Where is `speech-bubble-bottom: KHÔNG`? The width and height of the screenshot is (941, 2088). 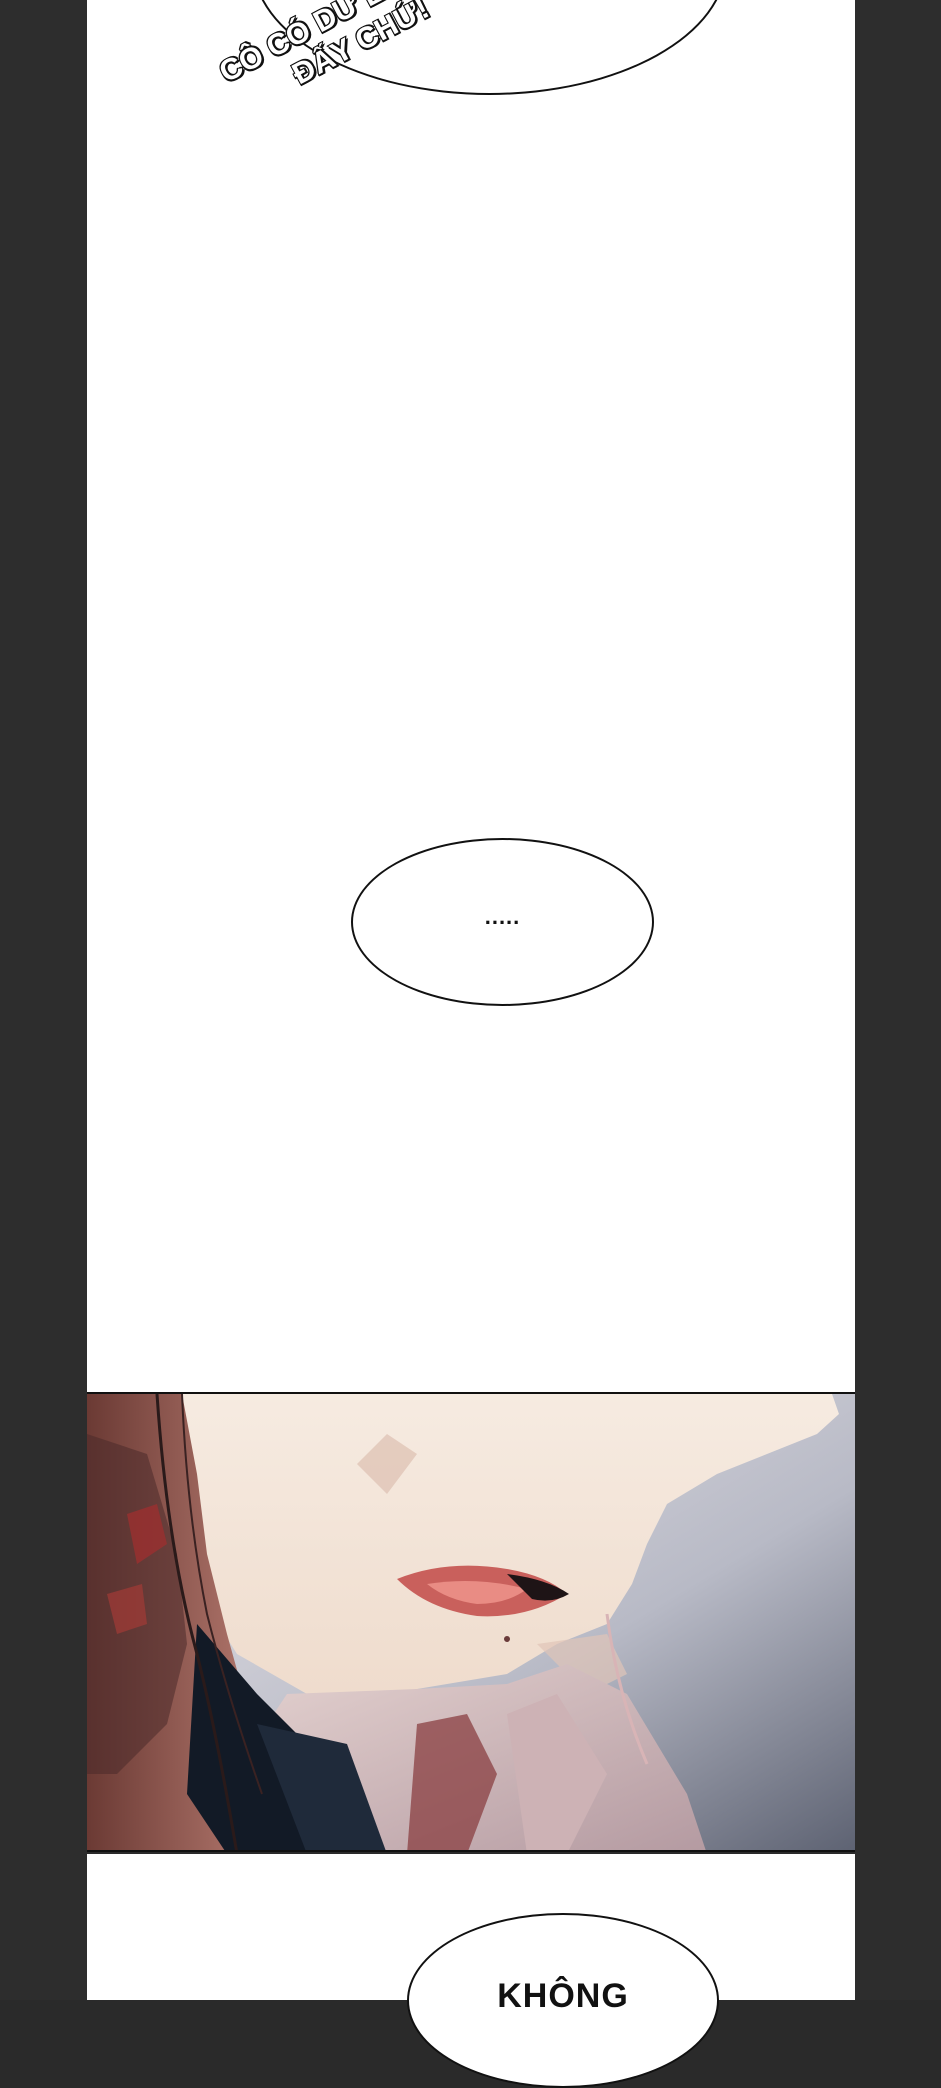
speech-bubble-bottom: KHÔNG is located at coordinates (563, 2000).